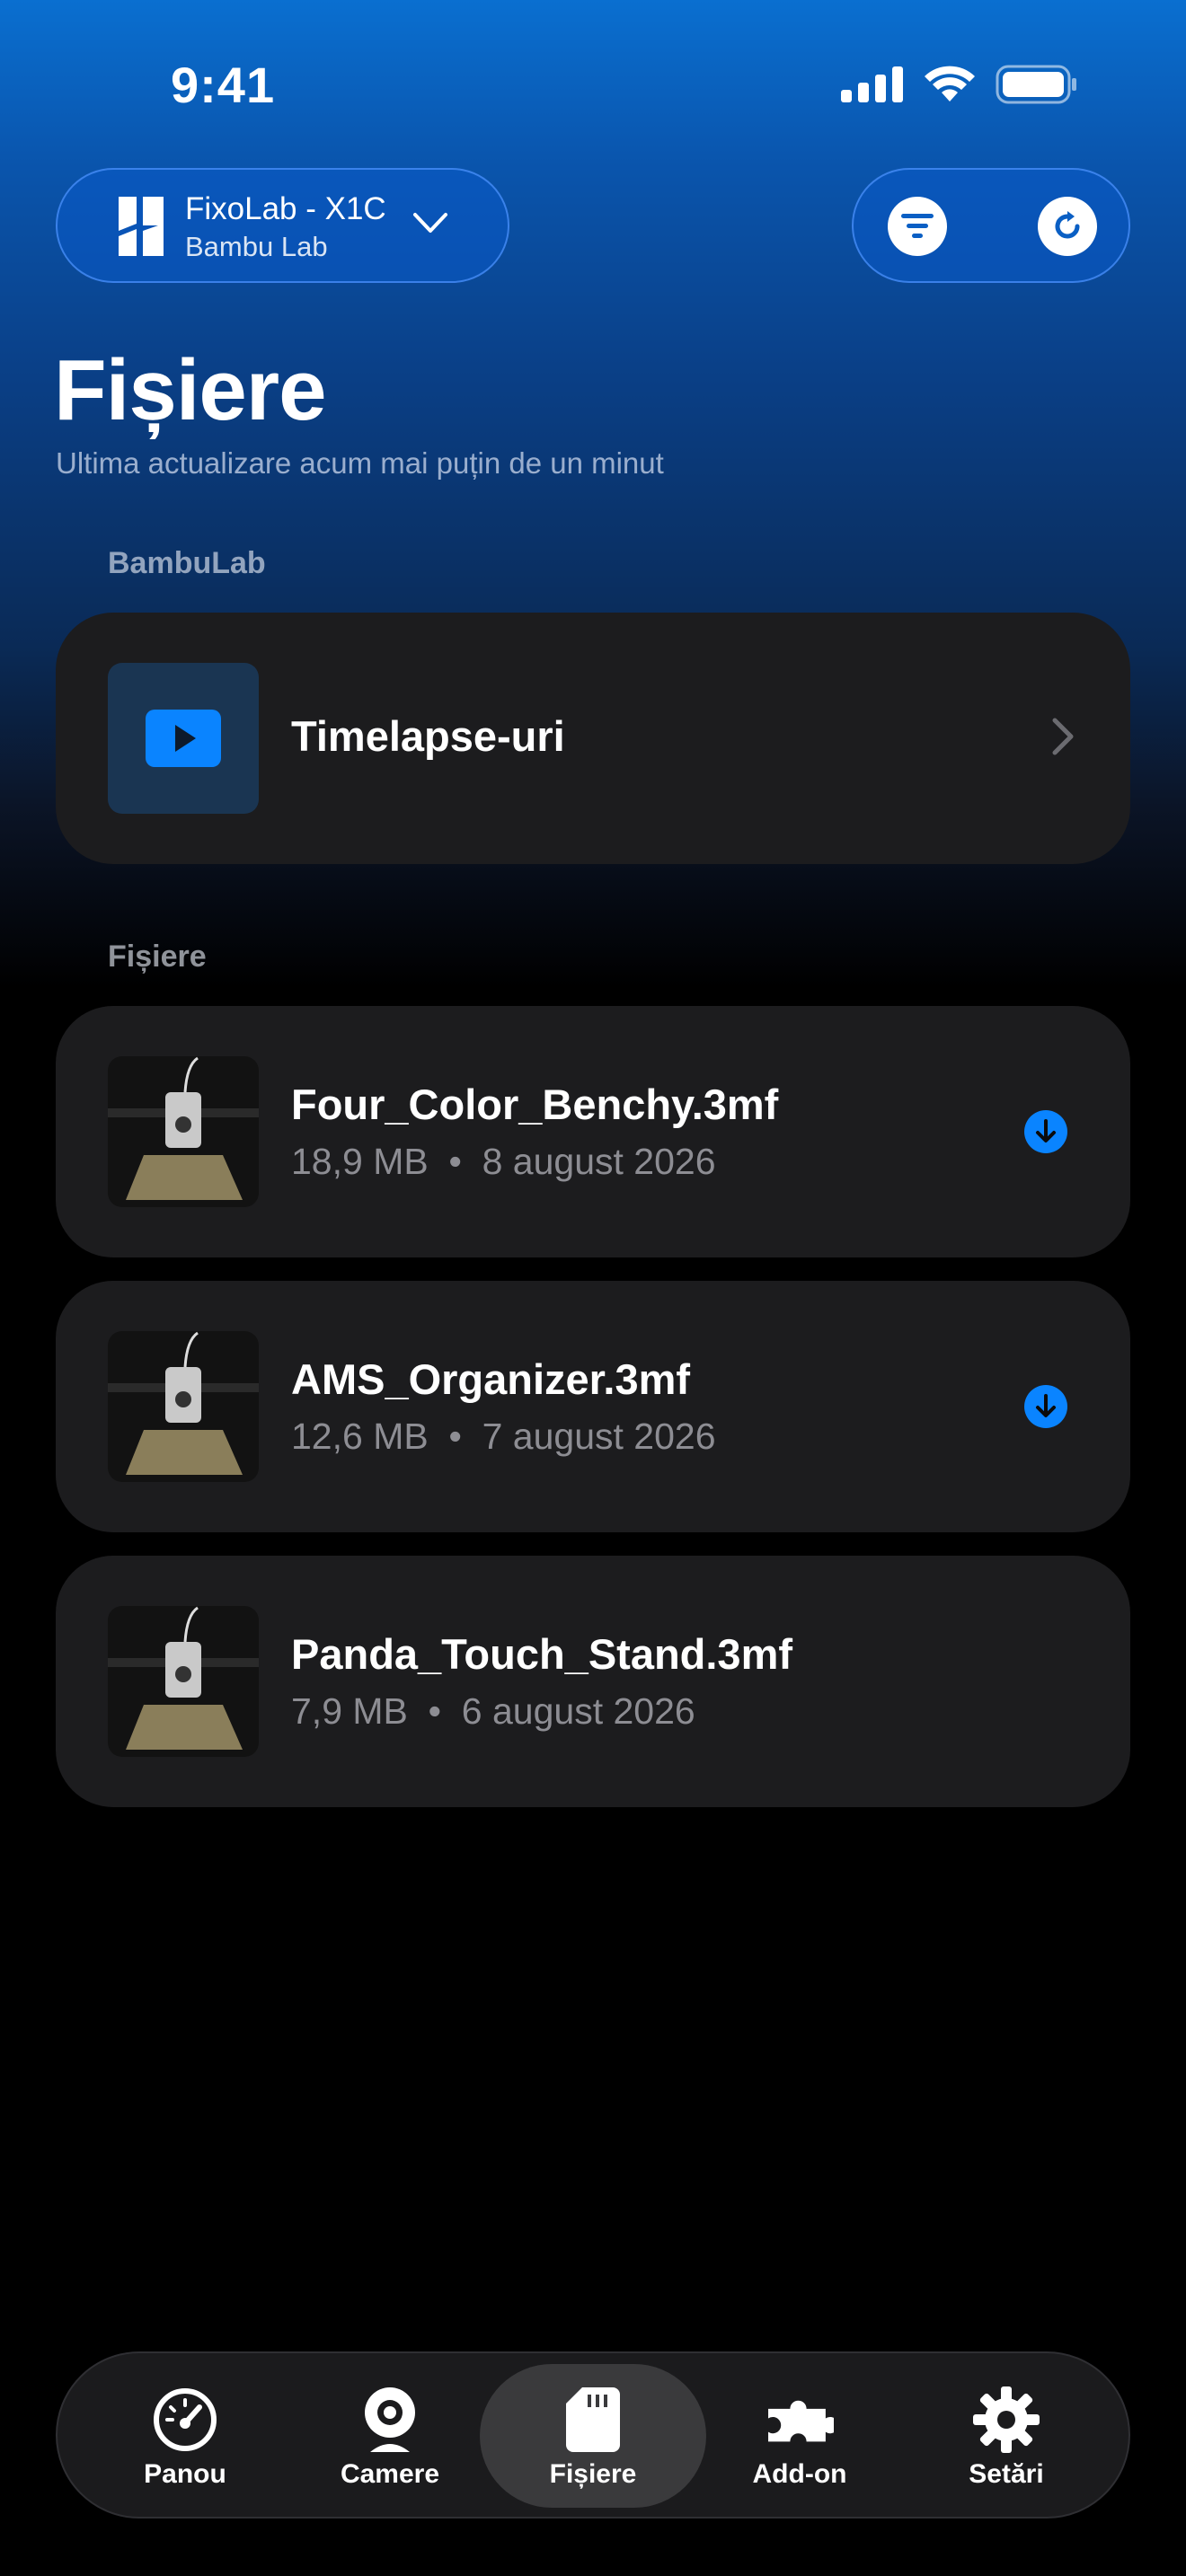 The image size is (1186, 2576). I want to click on chevron-right-icon, so click(1063, 736).